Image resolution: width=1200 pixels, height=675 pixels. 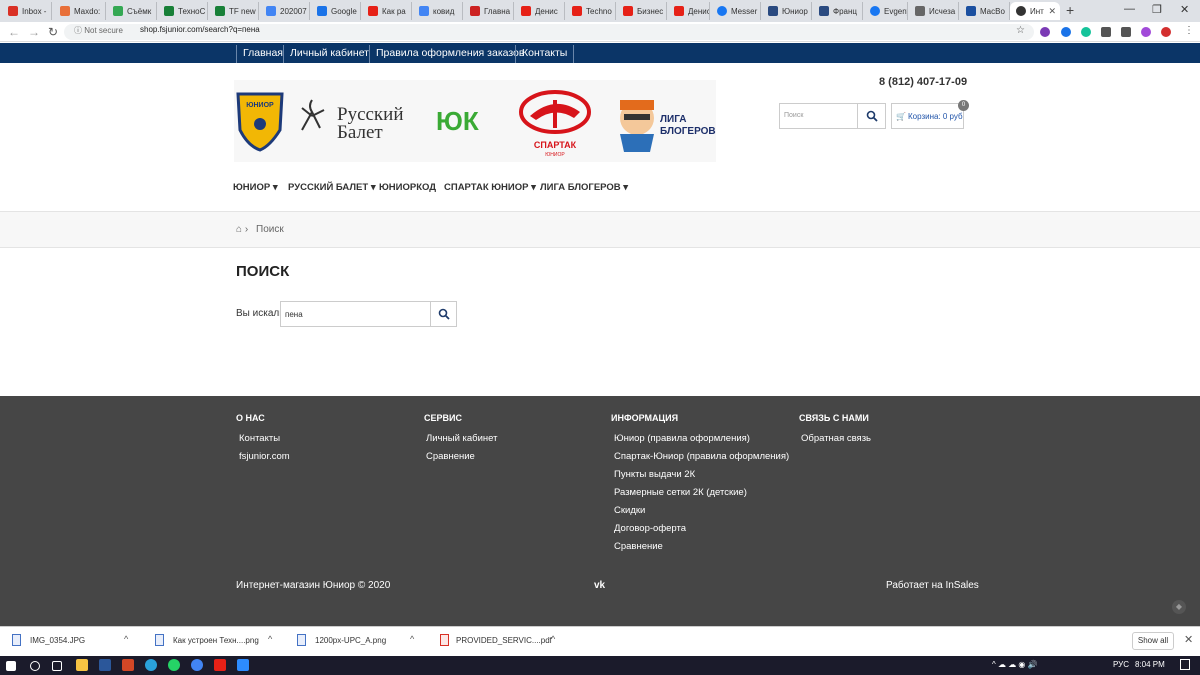 What do you see at coordinates (350, 640) in the screenshot?
I see `download-item: 1200px-UPC_A.png` at bounding box center [350, 640].